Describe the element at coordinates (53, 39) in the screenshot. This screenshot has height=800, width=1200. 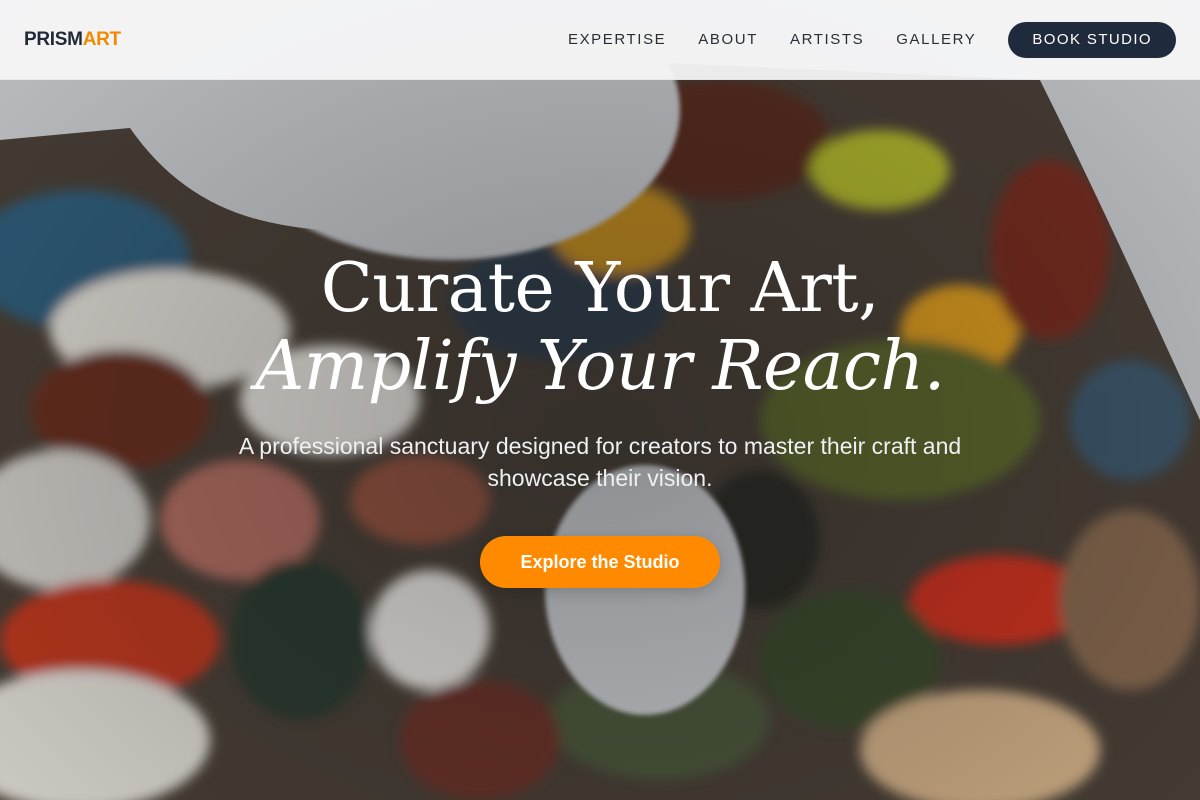
I see `brand-logo-prism: PRISM` at that location.